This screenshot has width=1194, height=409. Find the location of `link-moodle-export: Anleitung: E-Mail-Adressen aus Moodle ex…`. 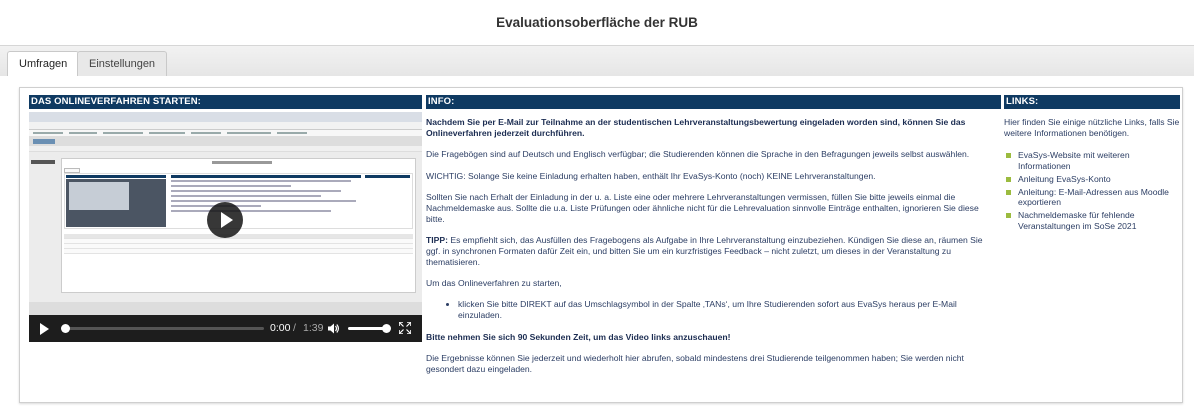

link-moodle-export: Anleitung: E-Mail-Adressen aus Moodle ex… is located at coordinates (1093, 198).